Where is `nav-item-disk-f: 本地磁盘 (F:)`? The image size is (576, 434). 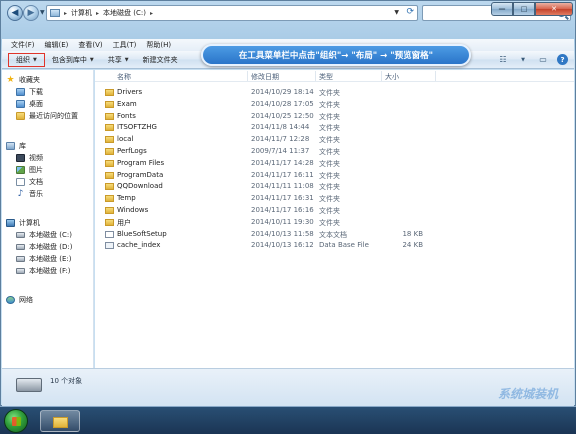 nav-item-disk-f: 本地磁盘 (F:) is located at coordinates (39, 271).